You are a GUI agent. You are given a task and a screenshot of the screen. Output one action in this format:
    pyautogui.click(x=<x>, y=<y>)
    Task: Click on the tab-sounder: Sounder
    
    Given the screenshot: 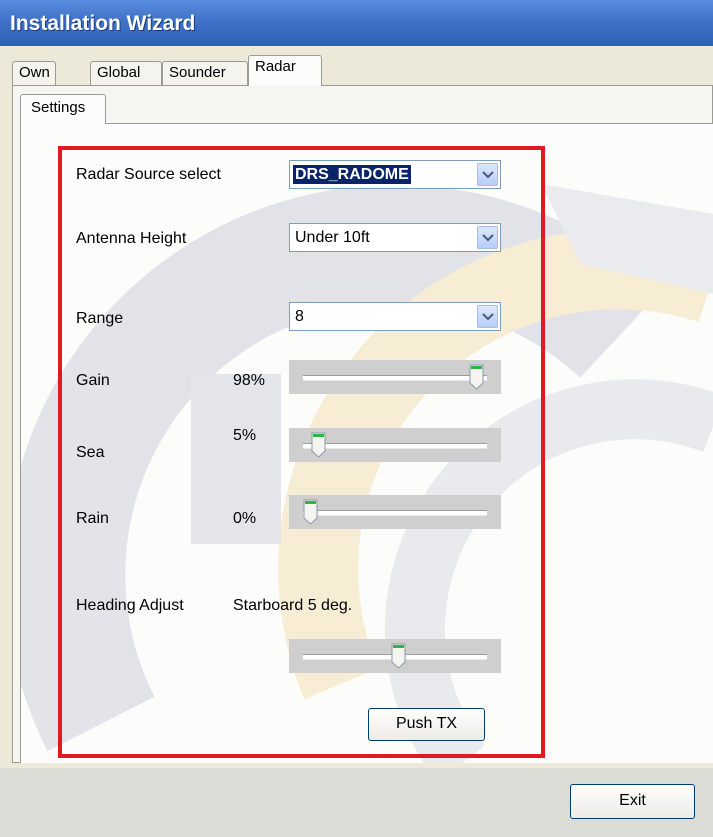 What is the action you would take?
    pyautogui.click(x=205, y=73)
    